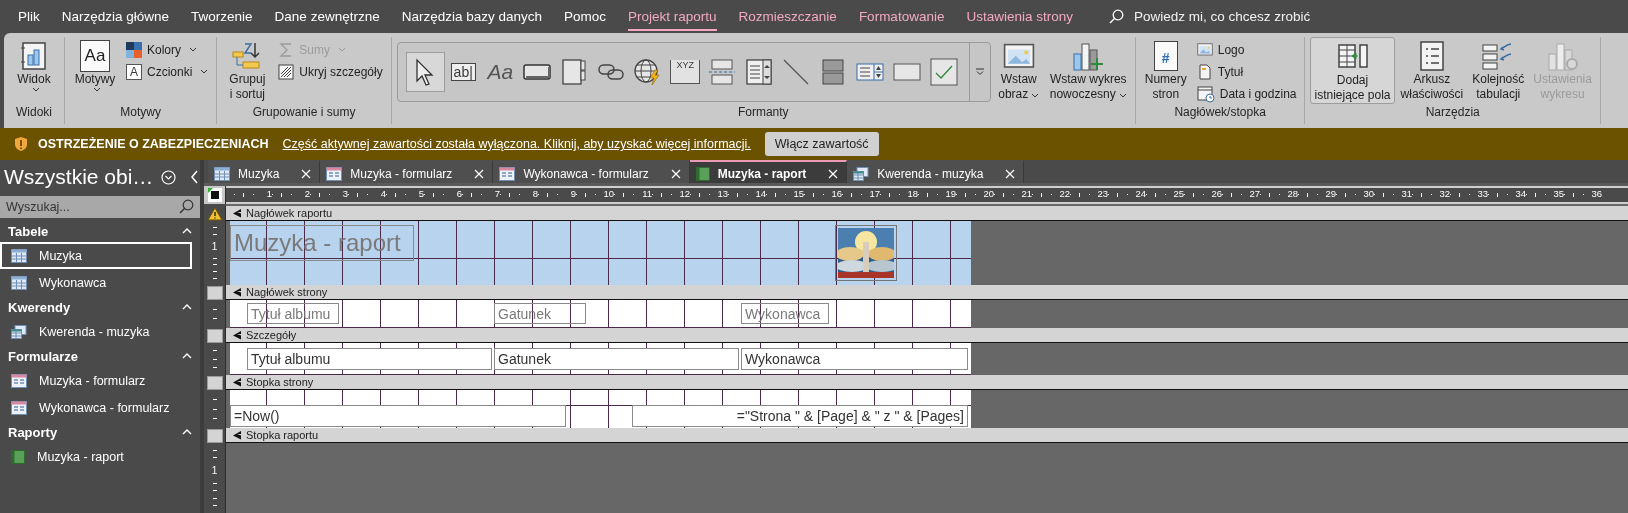 This screenshot has width=1628, height=513. What do you see at coordinates (471, 16) in the screenshot?
I see `menu-tab: Narzędzia bazy danych` at bounding box center [471, 16].